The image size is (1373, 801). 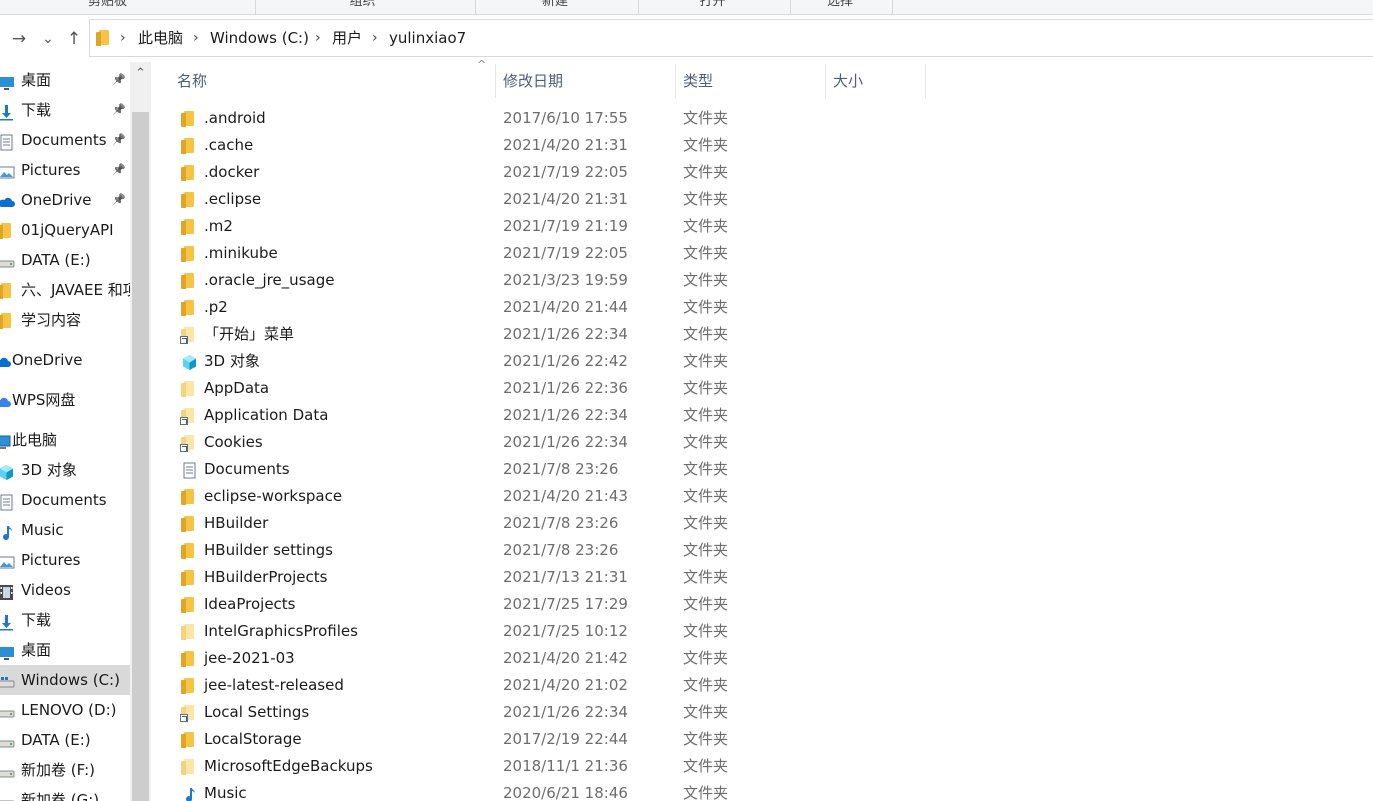 What do you see at coordinates (140, 456) in the screenshot?
I see `scrollbar-thumb` at bounding box center [140, 456].